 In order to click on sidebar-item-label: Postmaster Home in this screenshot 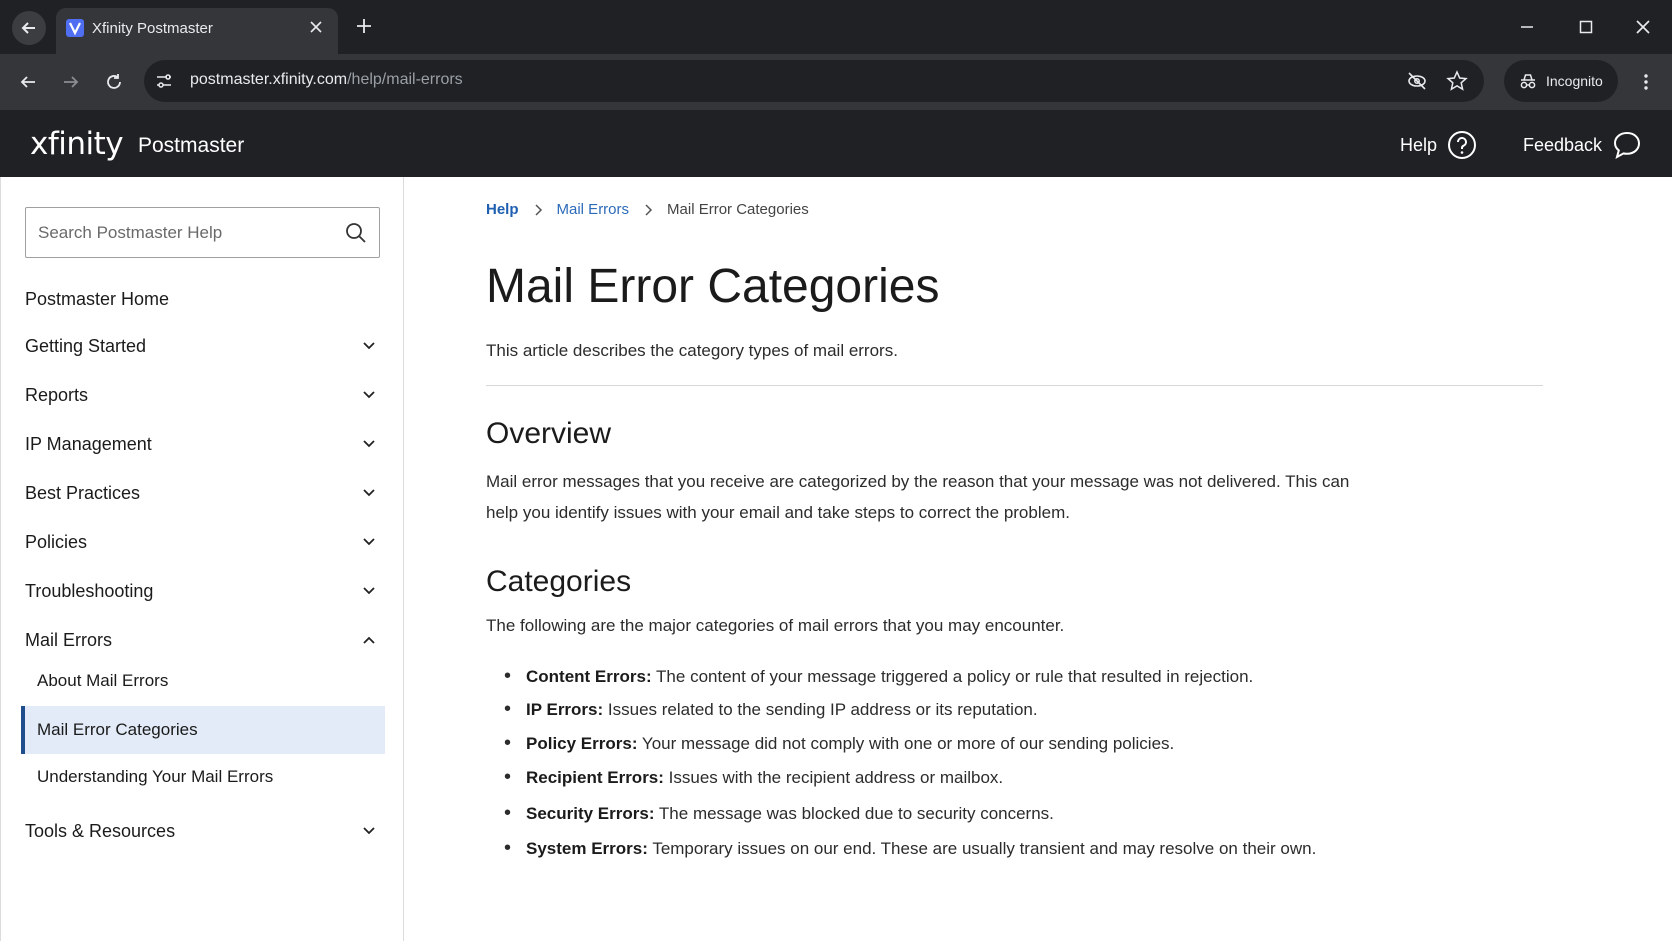, I will do `click(97, 298)`.